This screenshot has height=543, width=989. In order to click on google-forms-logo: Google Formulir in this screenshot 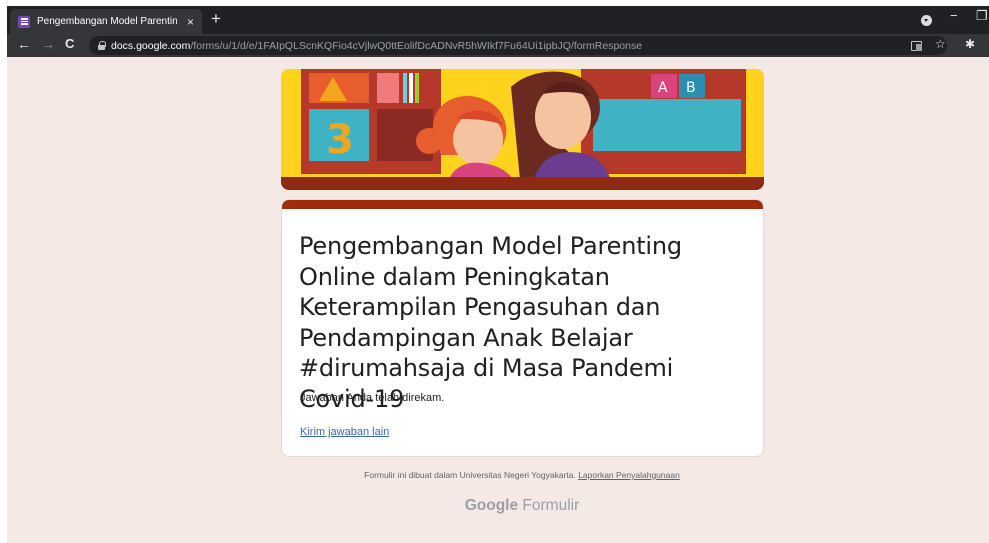, I will do `click(498, 506)`.